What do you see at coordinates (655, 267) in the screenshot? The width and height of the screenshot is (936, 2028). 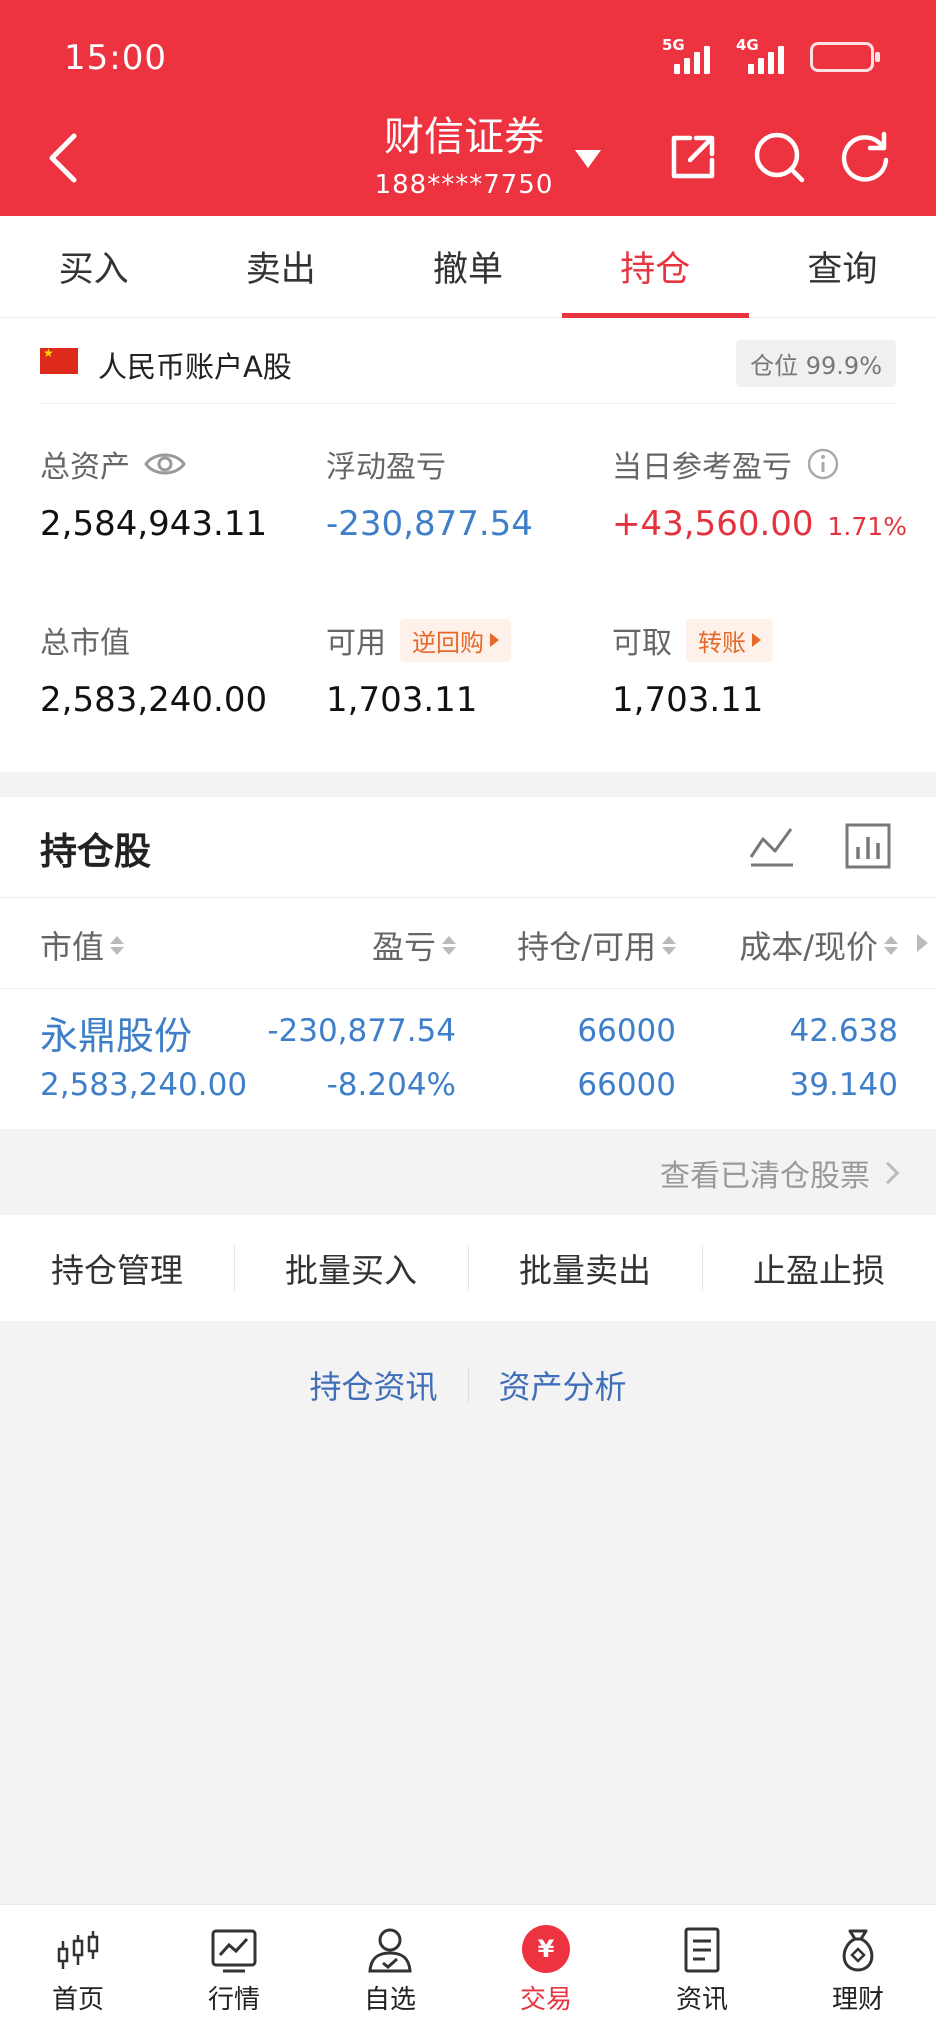 I see `tab-holdings: 持仓` at bounding box center [655, 267].